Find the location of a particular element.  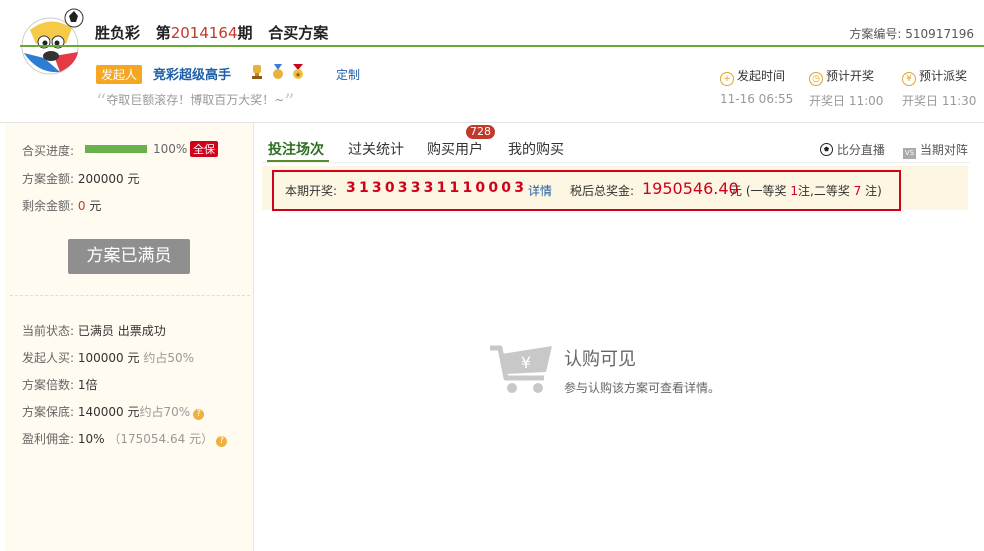

plan-number: 方案编号: 510917196 is located at coordinates (911, 33).